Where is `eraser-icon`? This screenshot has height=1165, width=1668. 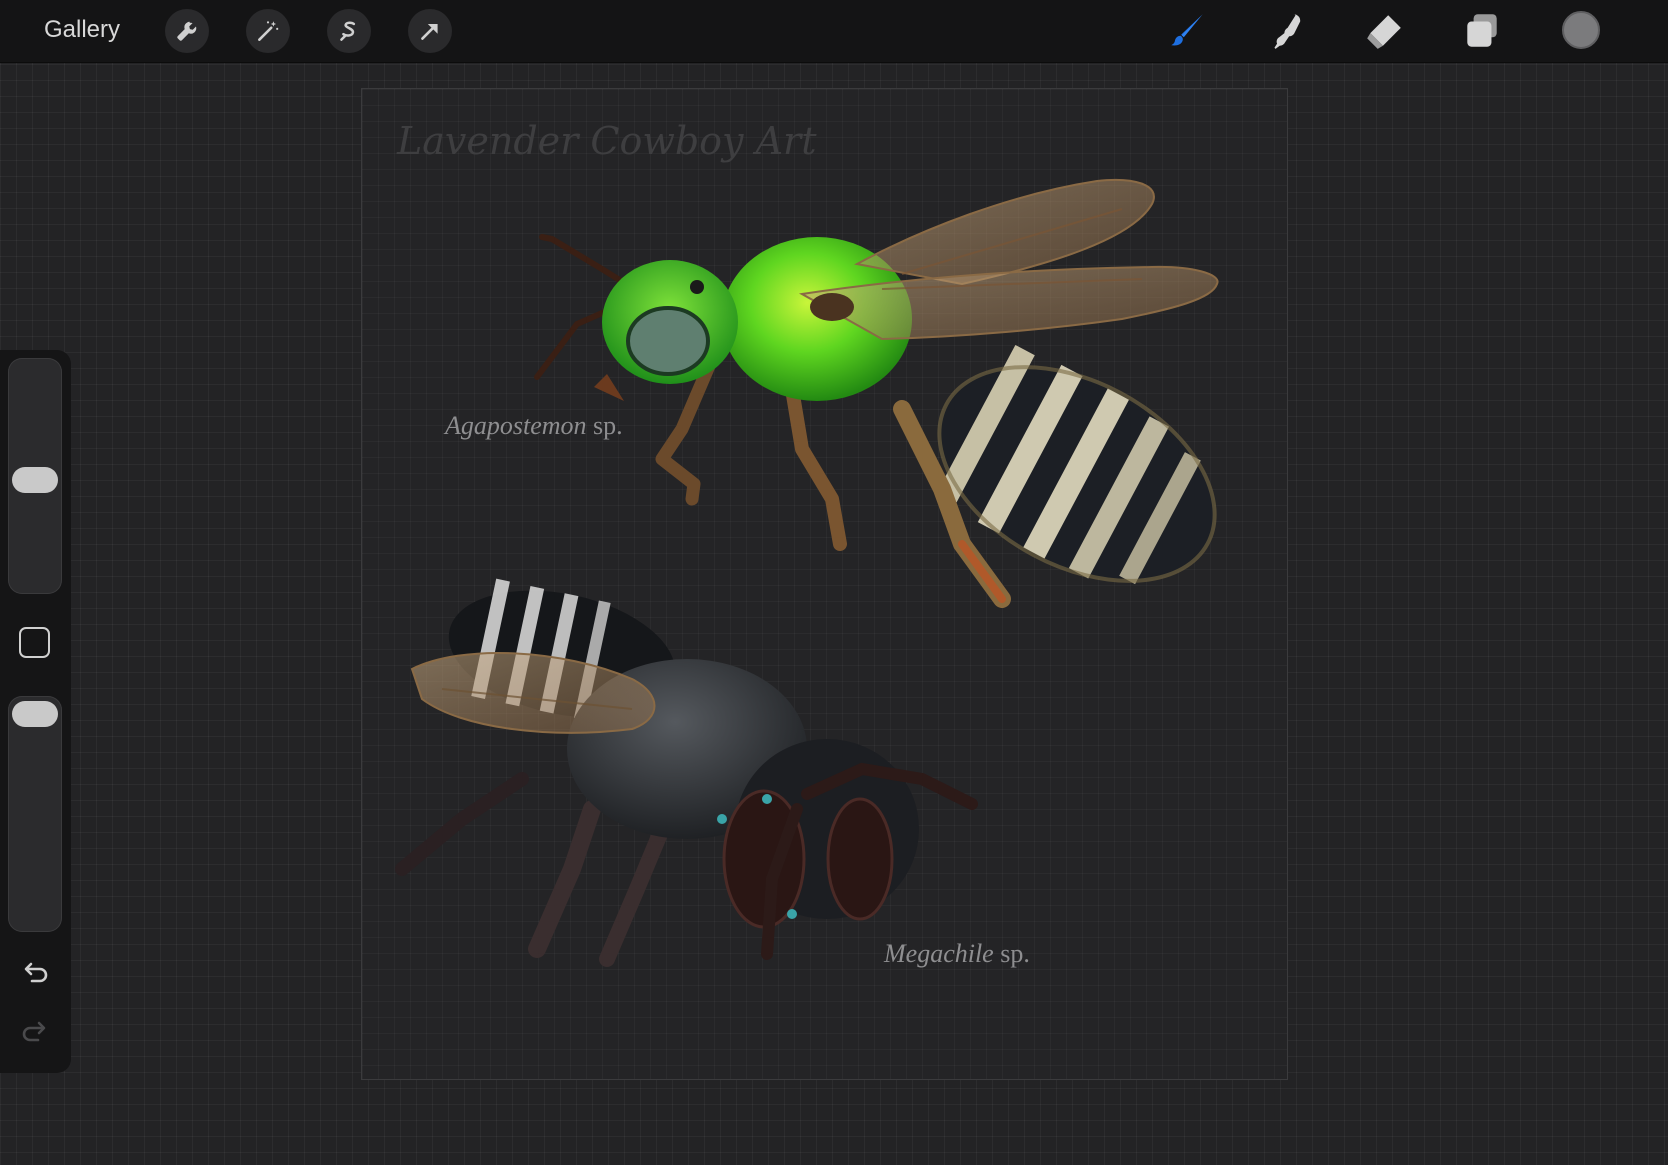
eraser-icon is located at coordinates (1384, 32).